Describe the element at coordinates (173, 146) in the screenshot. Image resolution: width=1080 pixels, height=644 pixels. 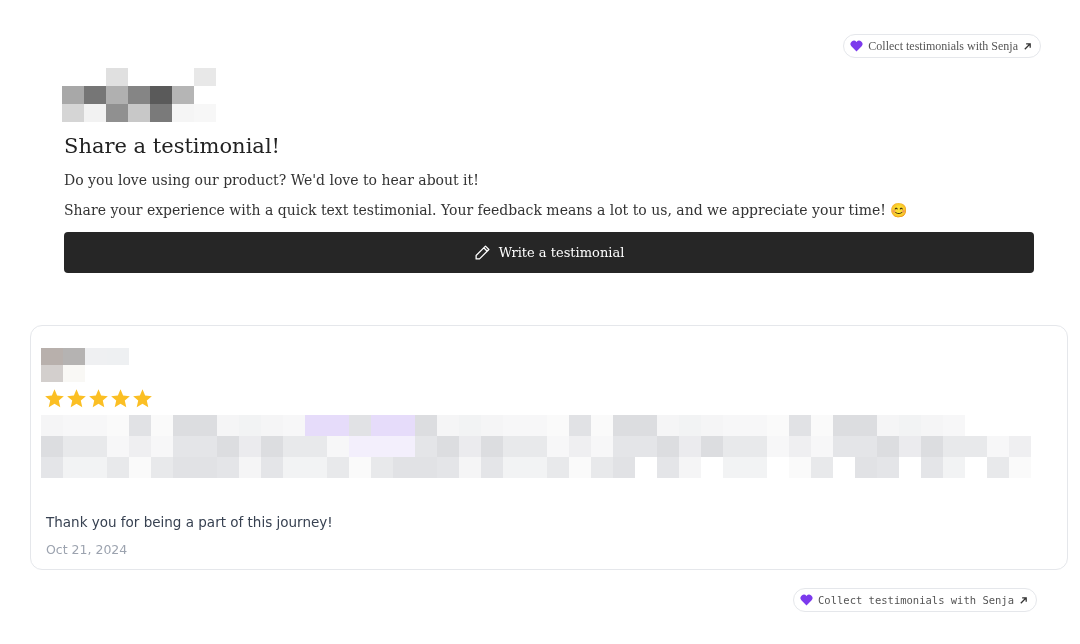
I see `page-title: Share a testimonial!` at that location.